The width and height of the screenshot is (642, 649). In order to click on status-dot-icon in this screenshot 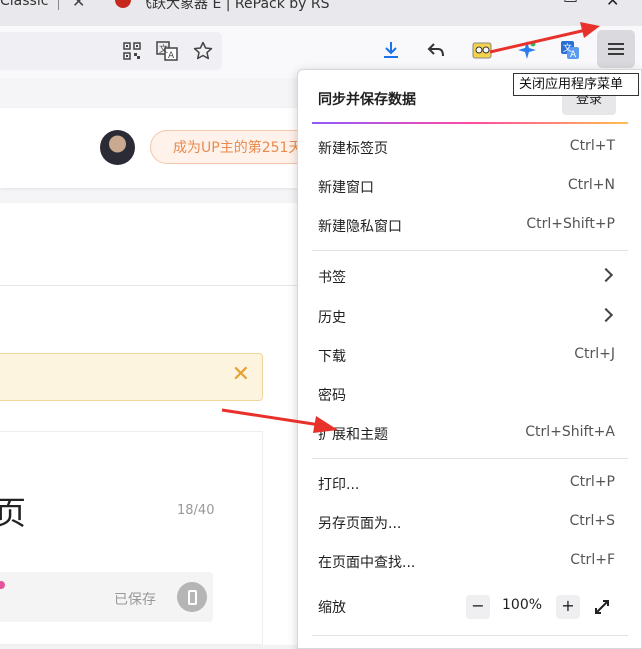, I will do `click(2, 585)`.